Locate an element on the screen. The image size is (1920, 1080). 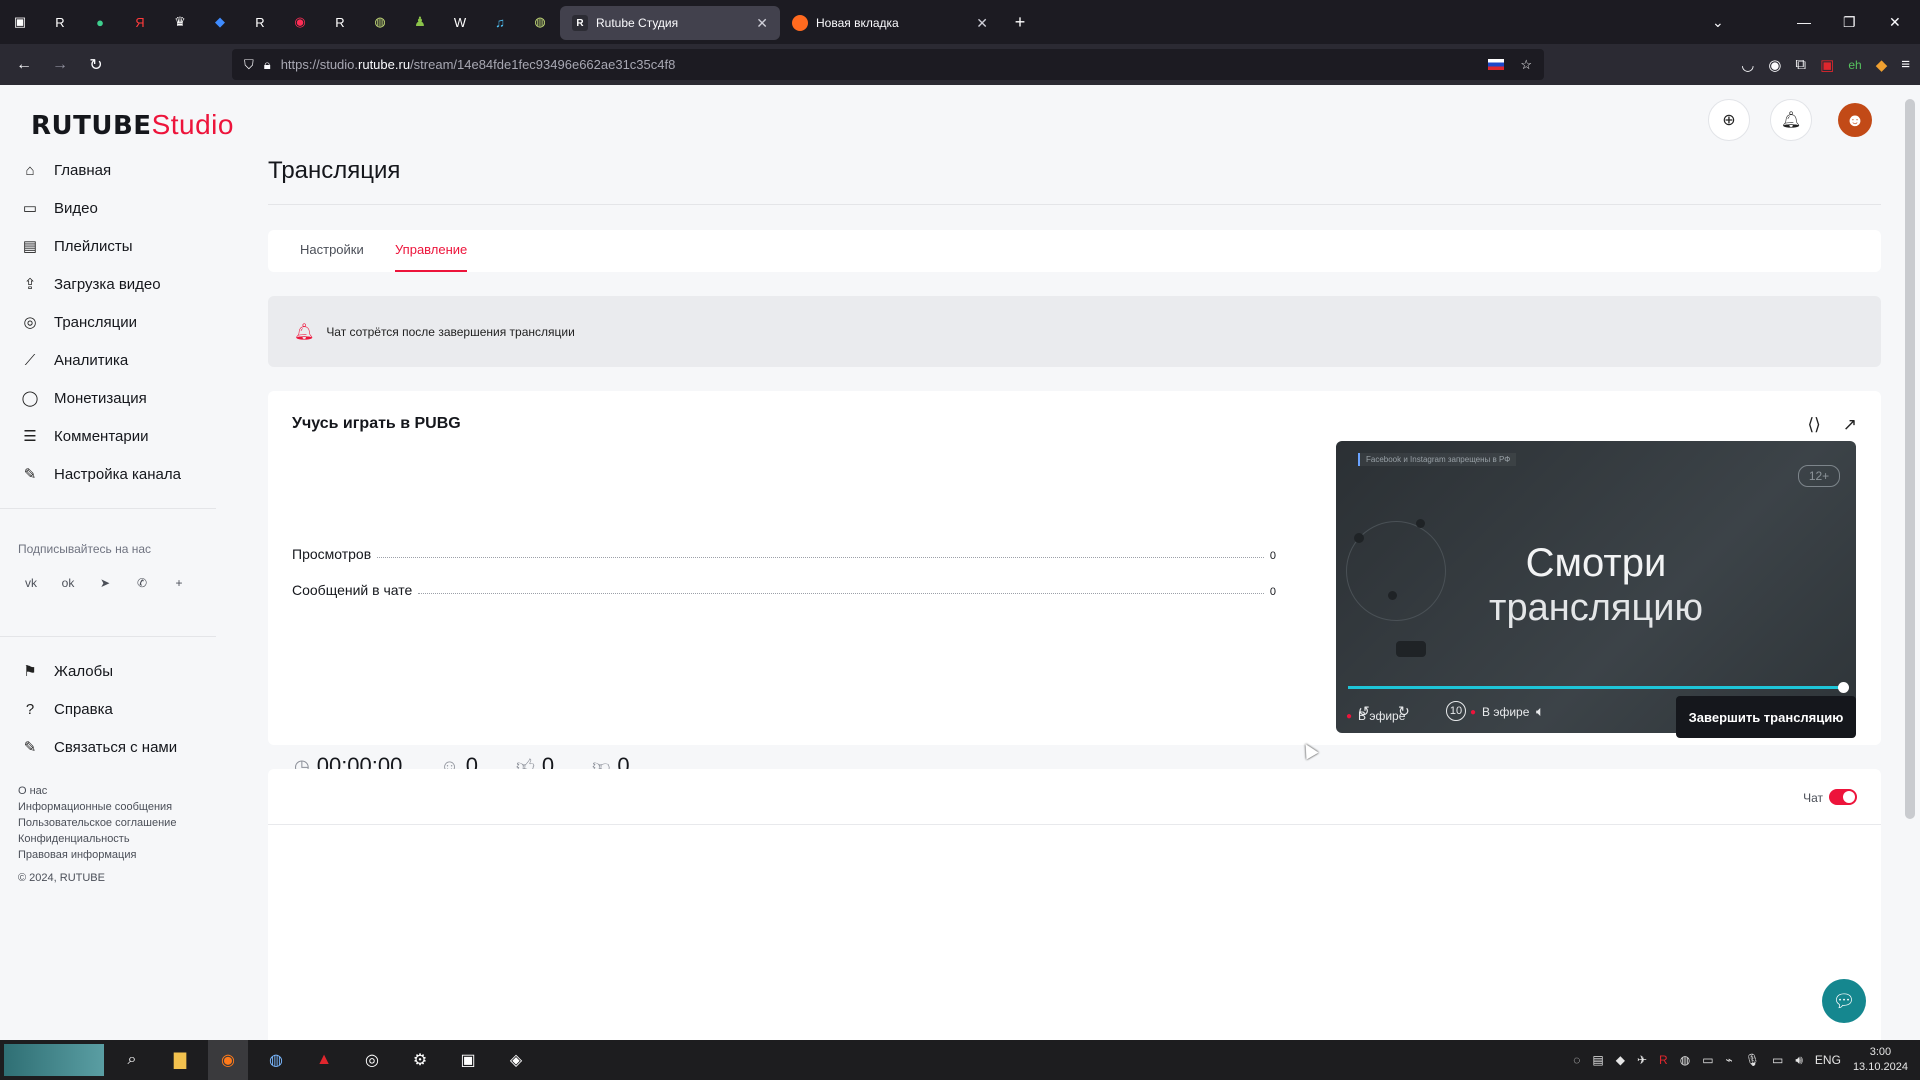
notifications-bell-icon: 🔔︎ is located at coordinates (1791, 120).